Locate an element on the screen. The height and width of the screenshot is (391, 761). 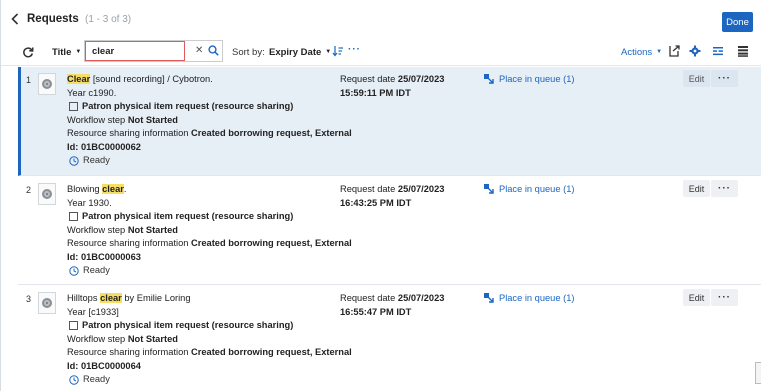
title-rest: [sound recording] / Cybotron. is located at coordinates (151, 79).